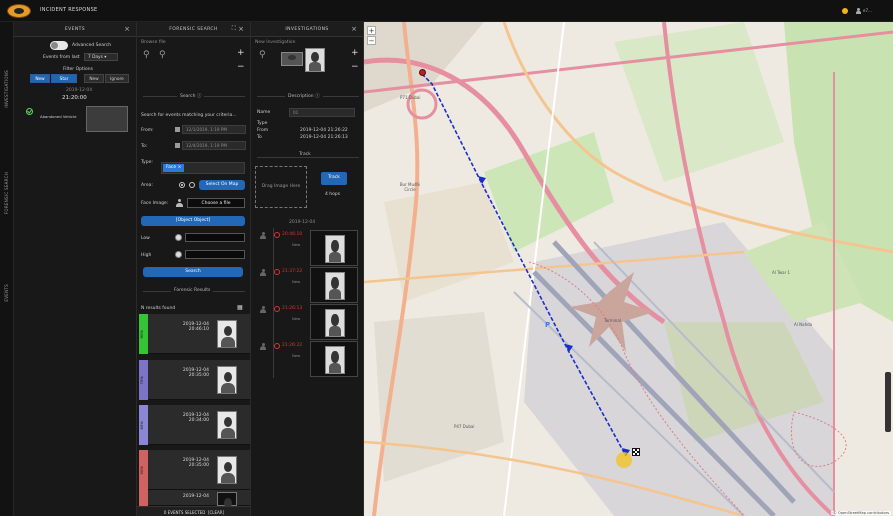 The width and height of the screenshot is (893, 516). What do you see at coordinates (78, 69) in the screenshot?
I see `filter-options-label: Filter Options` at bounding box center [78, 69].